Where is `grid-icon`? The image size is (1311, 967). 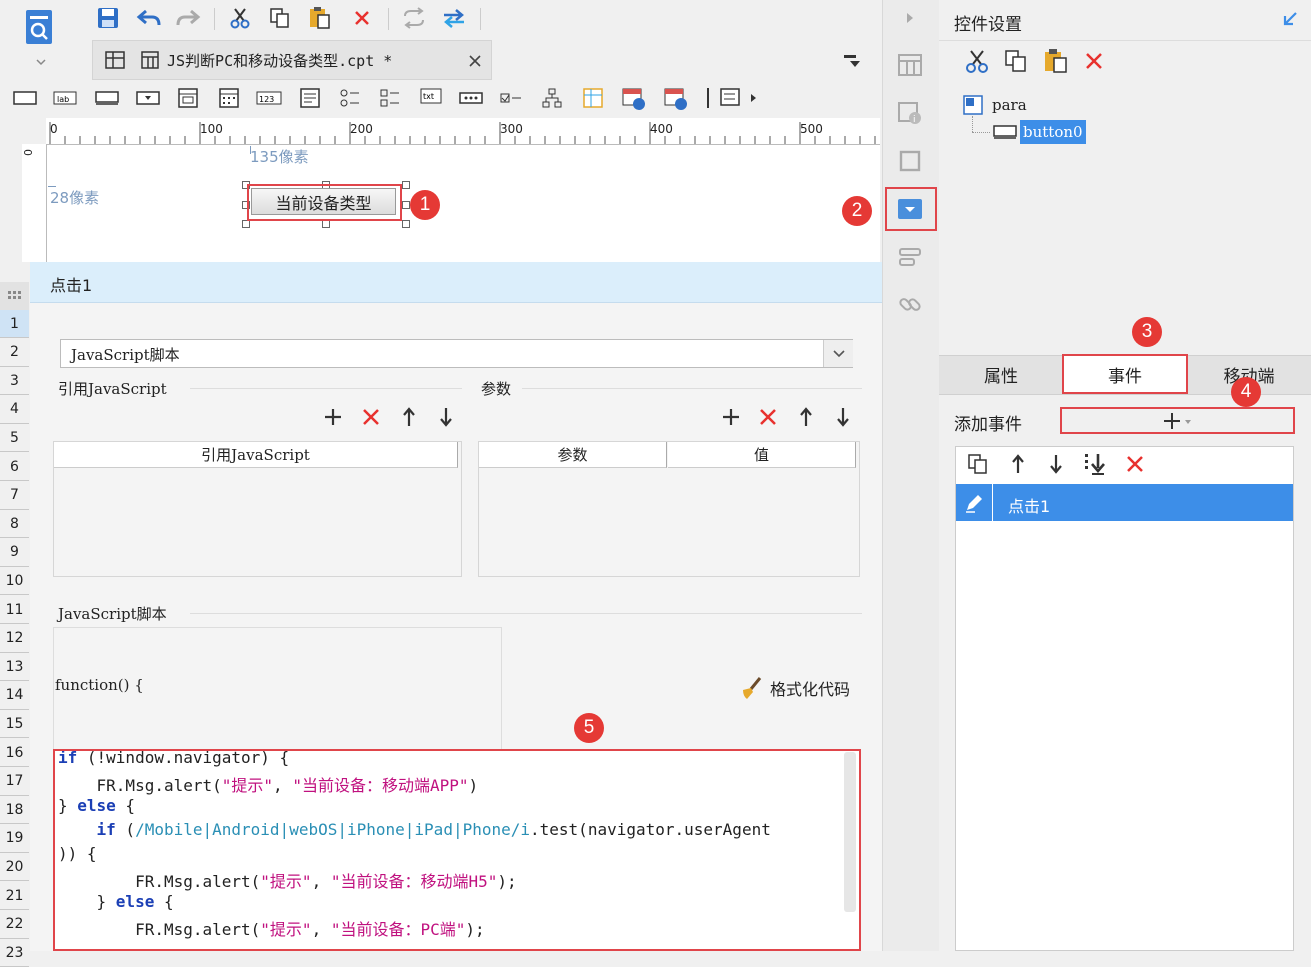
grid-icon is located at coordinates (115, 60).